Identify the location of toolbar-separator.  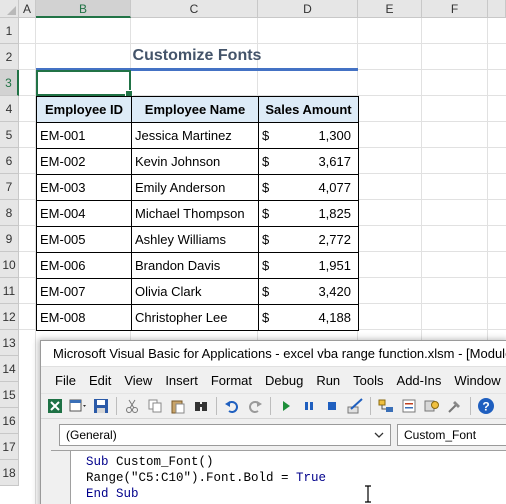
(116, 406).